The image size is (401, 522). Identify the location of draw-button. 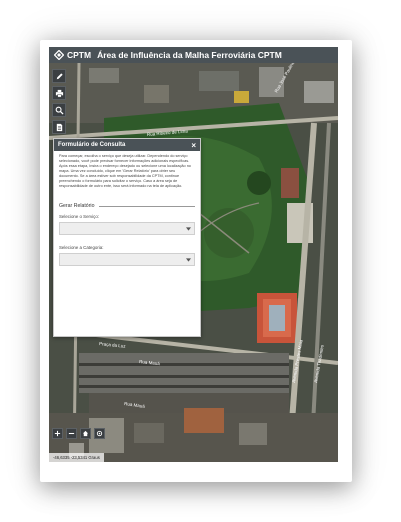
(59, 76).